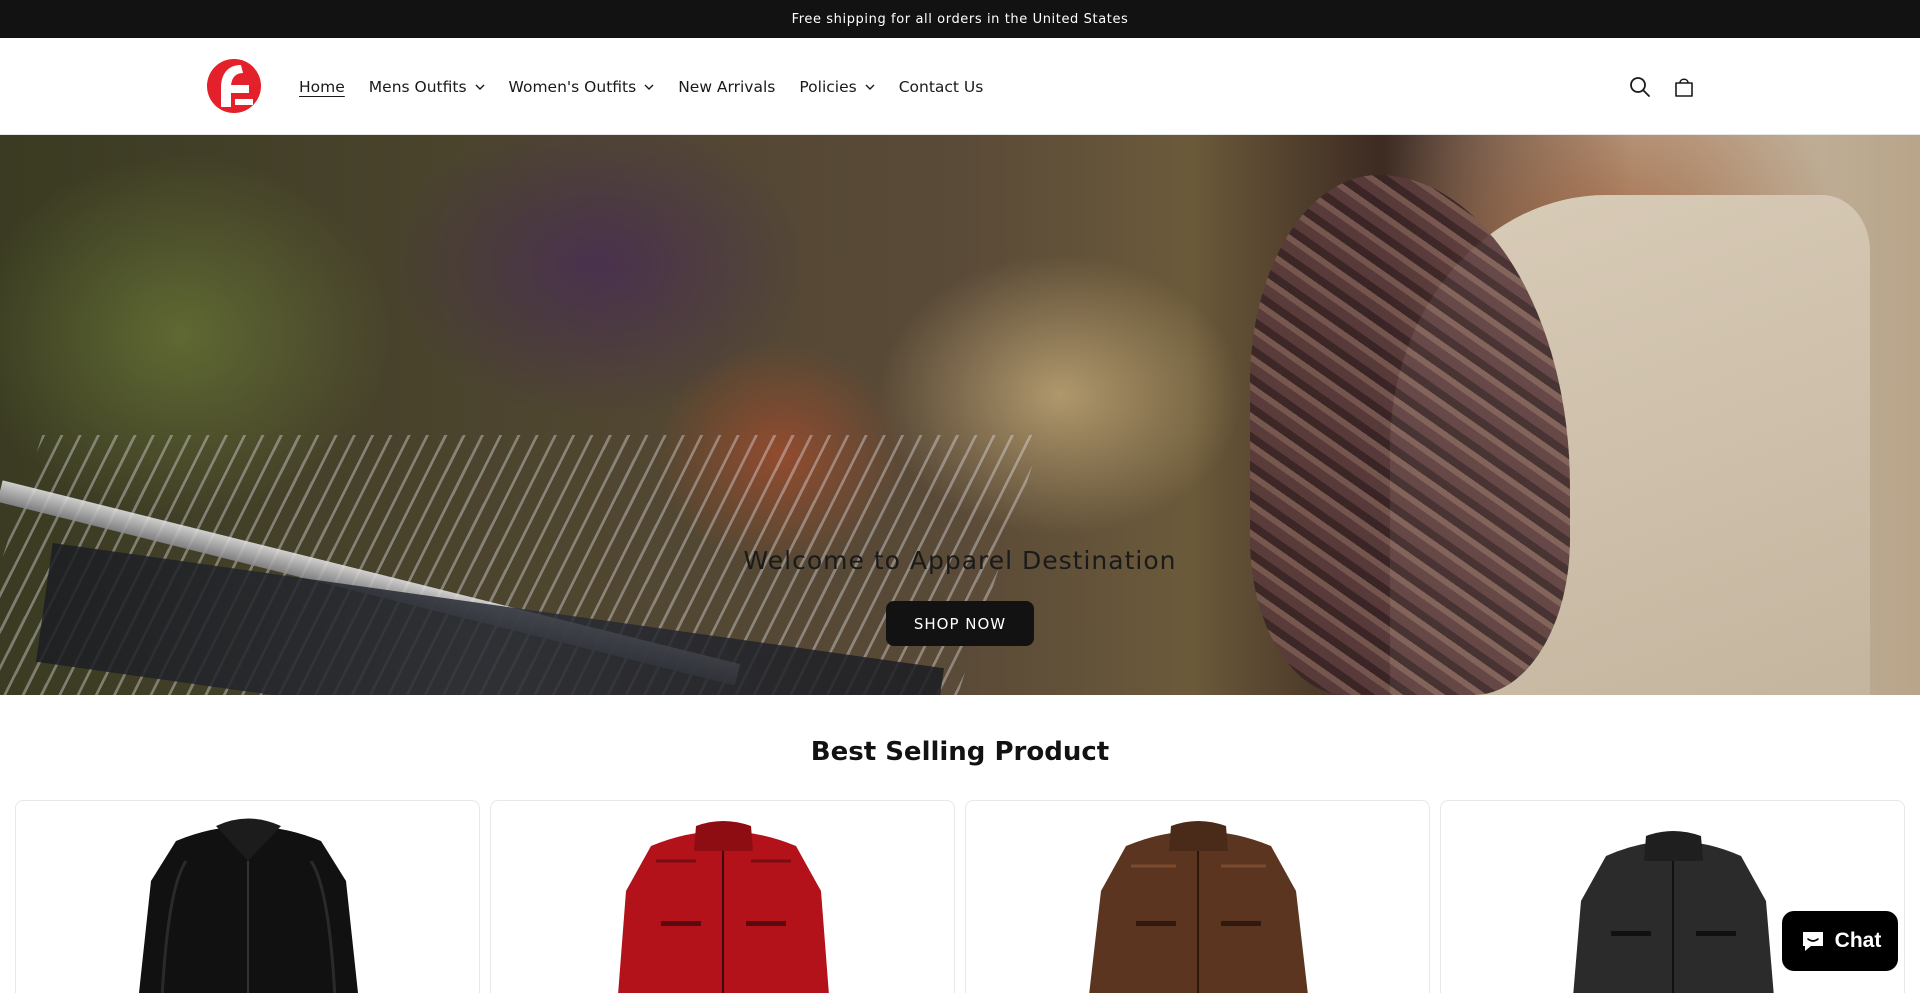 This screenshot has height=993, width=1920. I want to click on nav-womens-outfits: Women's Outfits, so click(582, 87).